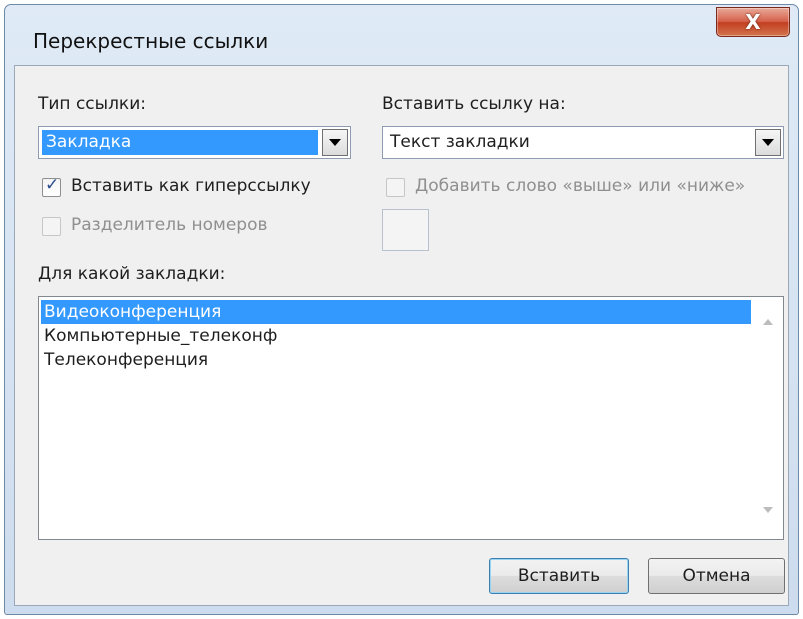 This screenshot has width=803, height=619. Describe the element at coordinates (159, 336) in the screenshot. I see `list-item: Компьютерные_телеконф` at that location.